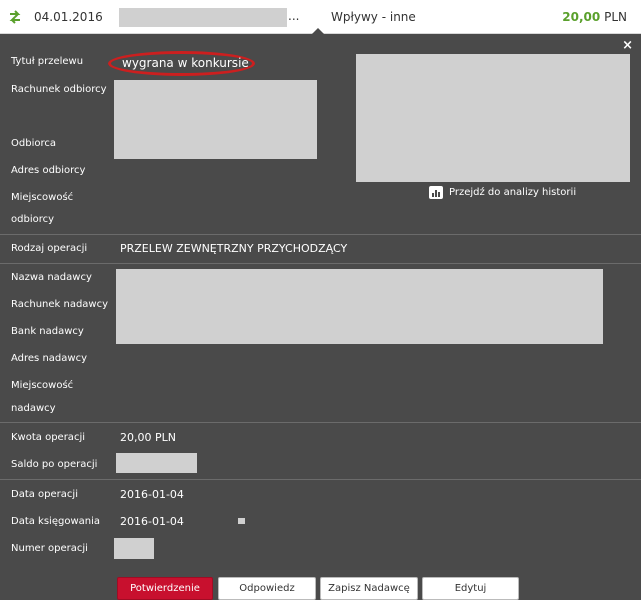  What do you see at coordinates (373, 17) in the screenshot?
I see `transaction-category: Wpływy - inne` at bounding box center [373, 17].